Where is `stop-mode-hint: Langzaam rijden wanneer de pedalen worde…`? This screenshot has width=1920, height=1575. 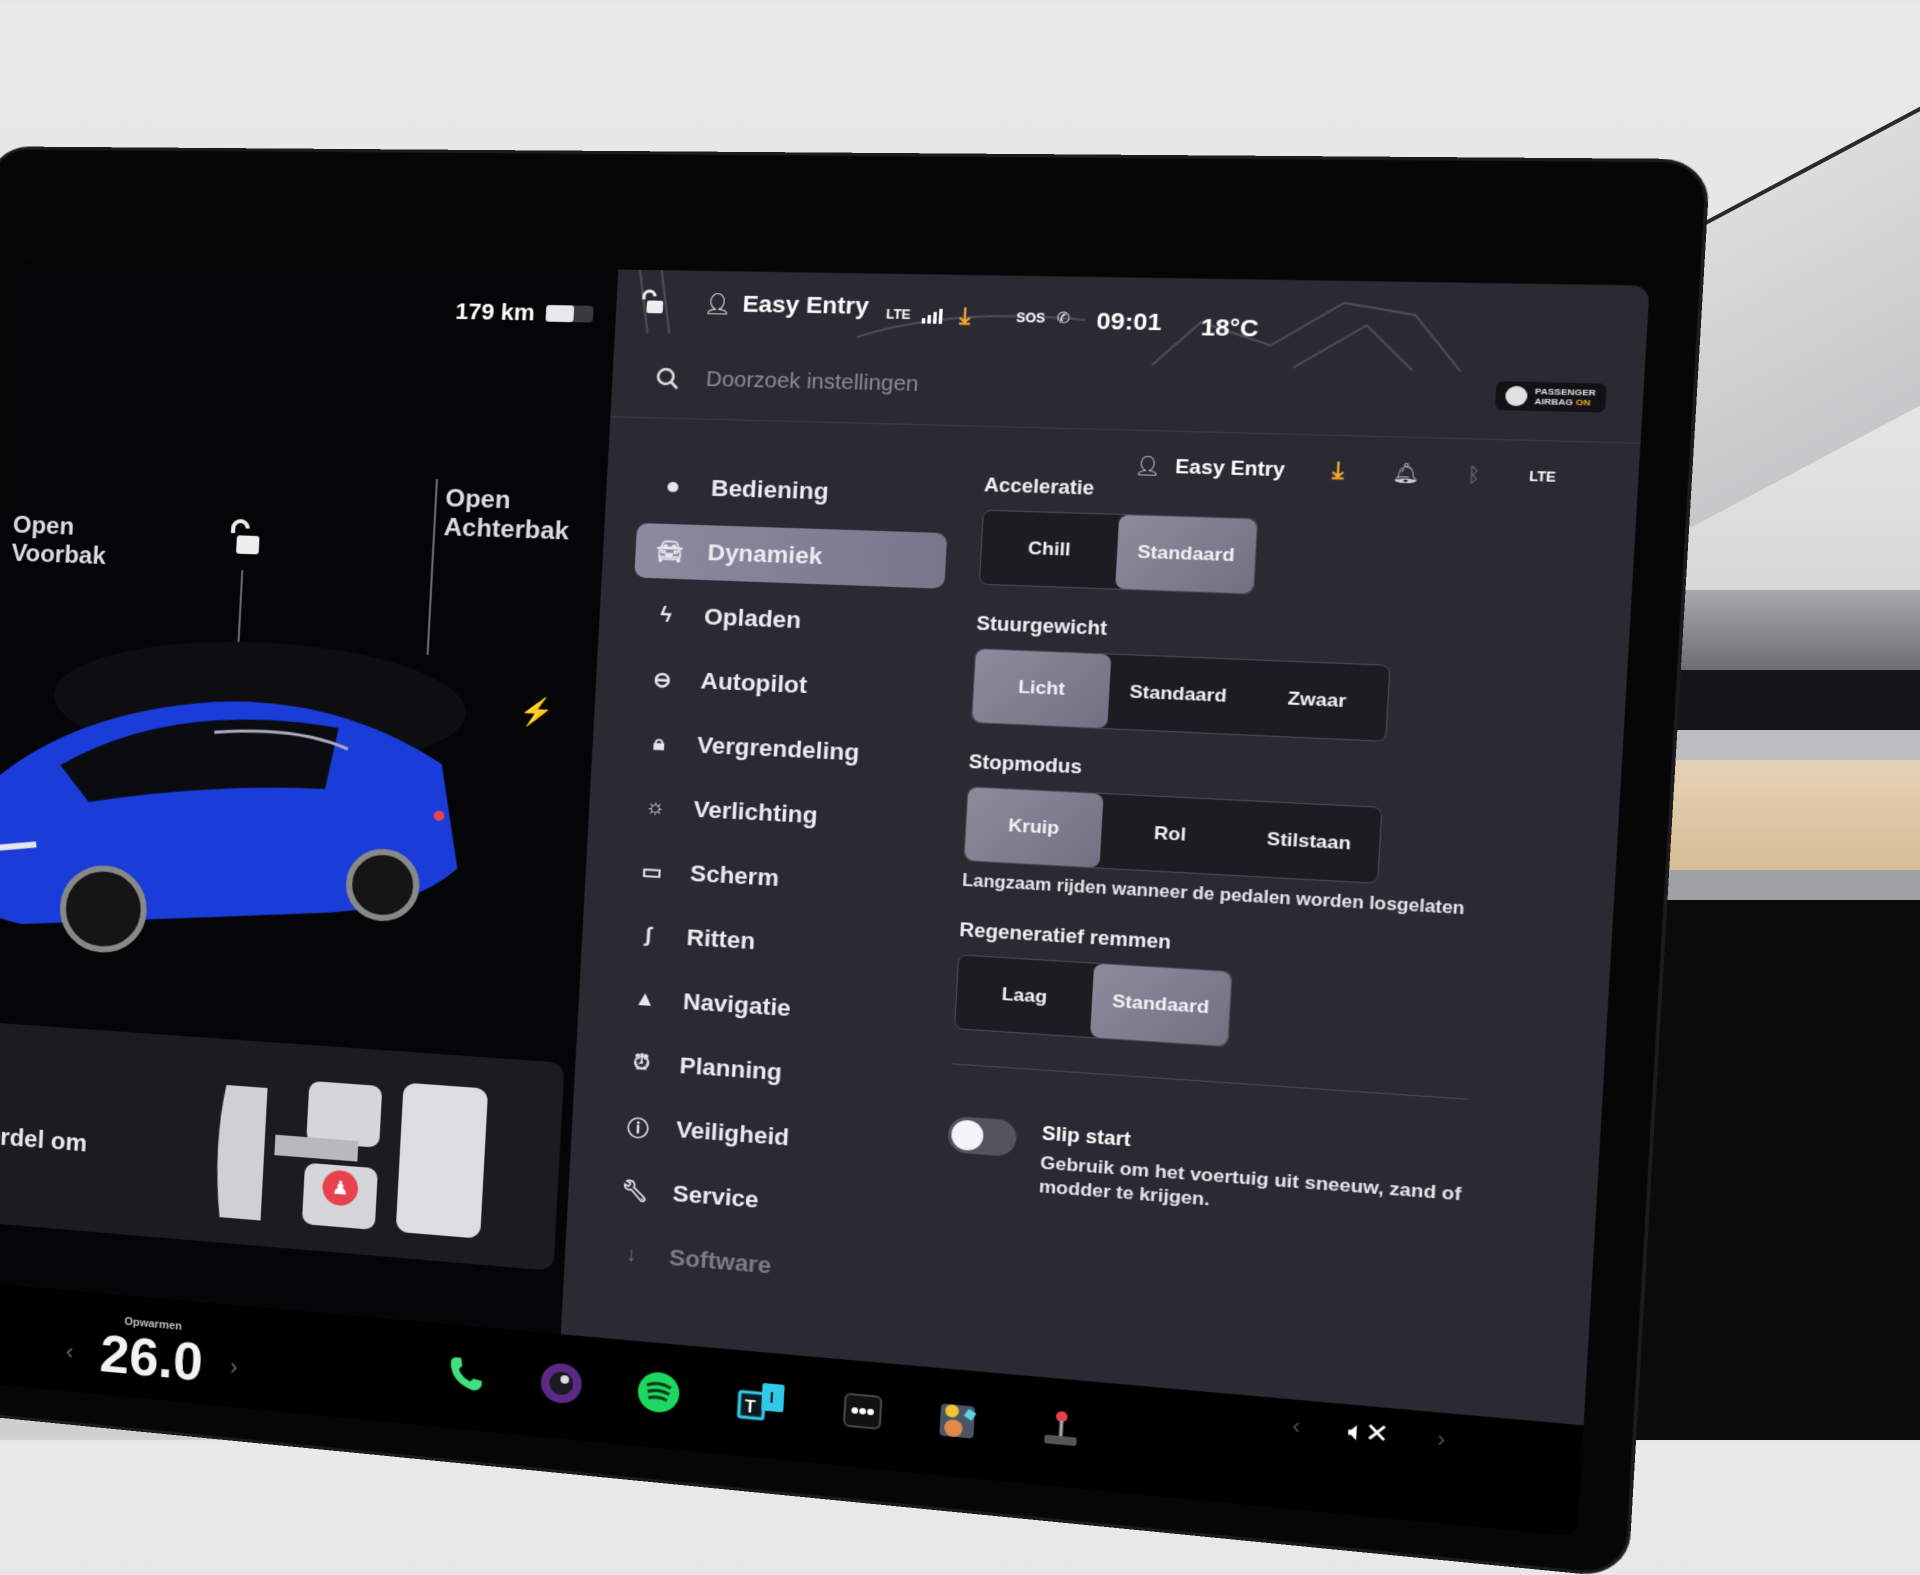 stop-mode-hint: Langzaam rijden wanneer de pedalen worde… is located at coordinates (1213, 895).